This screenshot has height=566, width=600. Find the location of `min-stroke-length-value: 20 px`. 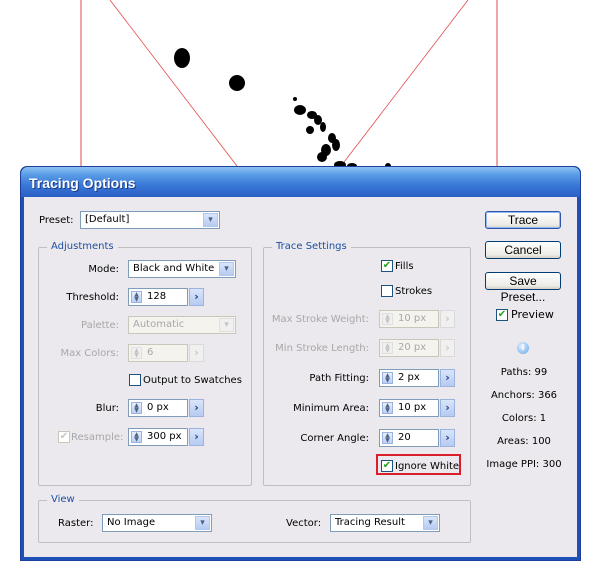

min-stroke-length-value: 20 px is located at coordinates (412, 347).